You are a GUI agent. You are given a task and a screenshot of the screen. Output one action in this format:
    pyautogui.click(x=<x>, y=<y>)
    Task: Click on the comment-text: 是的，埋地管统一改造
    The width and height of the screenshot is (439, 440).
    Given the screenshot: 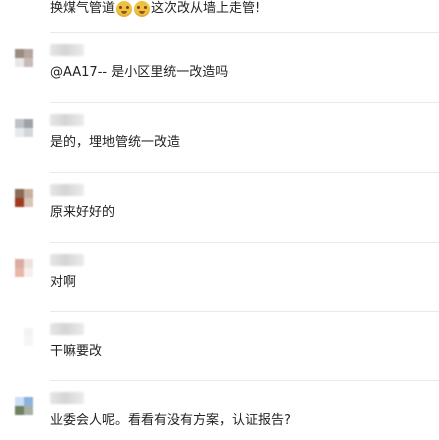 What is the action you would take?
    pyautogui.click(x=115, y=142)
    